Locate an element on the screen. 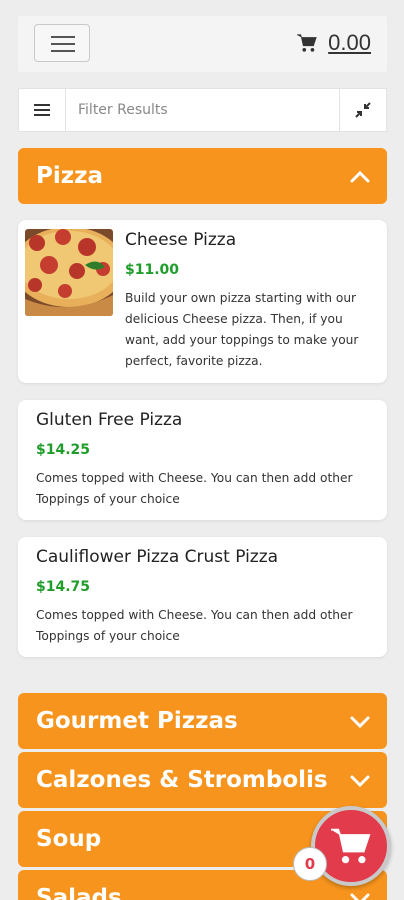 Image resolution: width=404 pixels, height=900 pixels. category-title: Gourmet Pizzas is located at coordinates (137, 721).